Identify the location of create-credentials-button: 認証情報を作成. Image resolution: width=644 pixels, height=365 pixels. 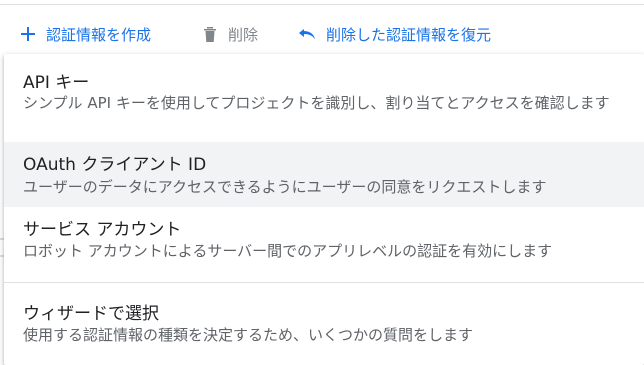
(84, 34).